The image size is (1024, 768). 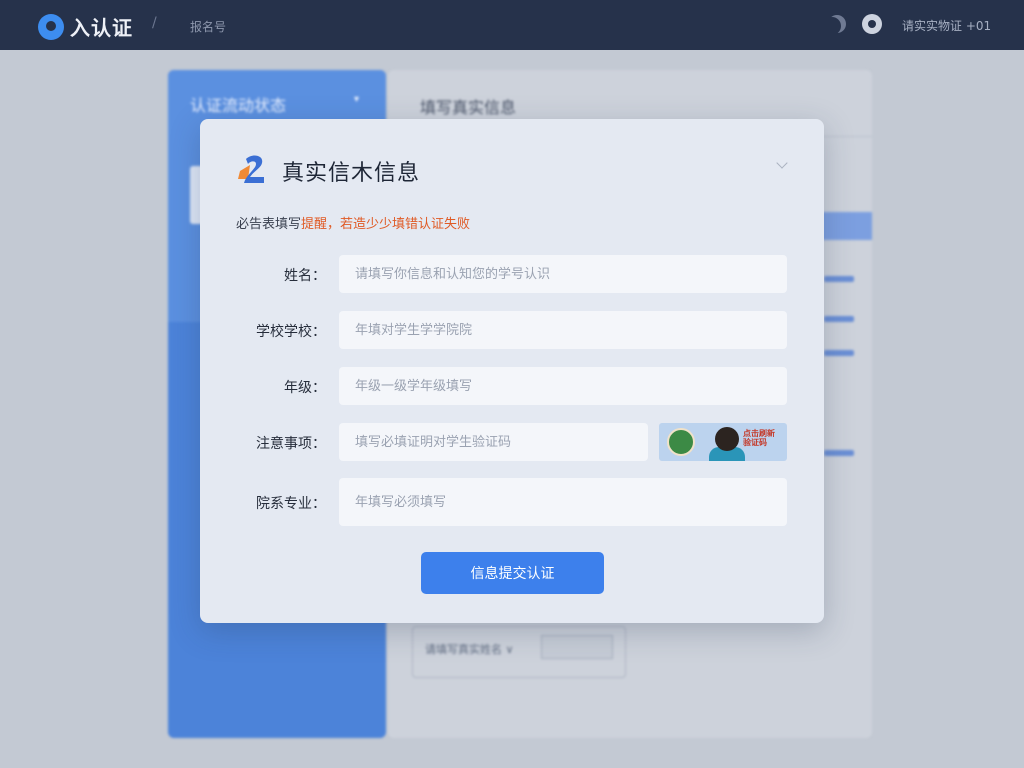 What do you see at coordinates (305, 388) in the screenshot?
I see `grade-label: 年级：` at bounding box center [305, 388].